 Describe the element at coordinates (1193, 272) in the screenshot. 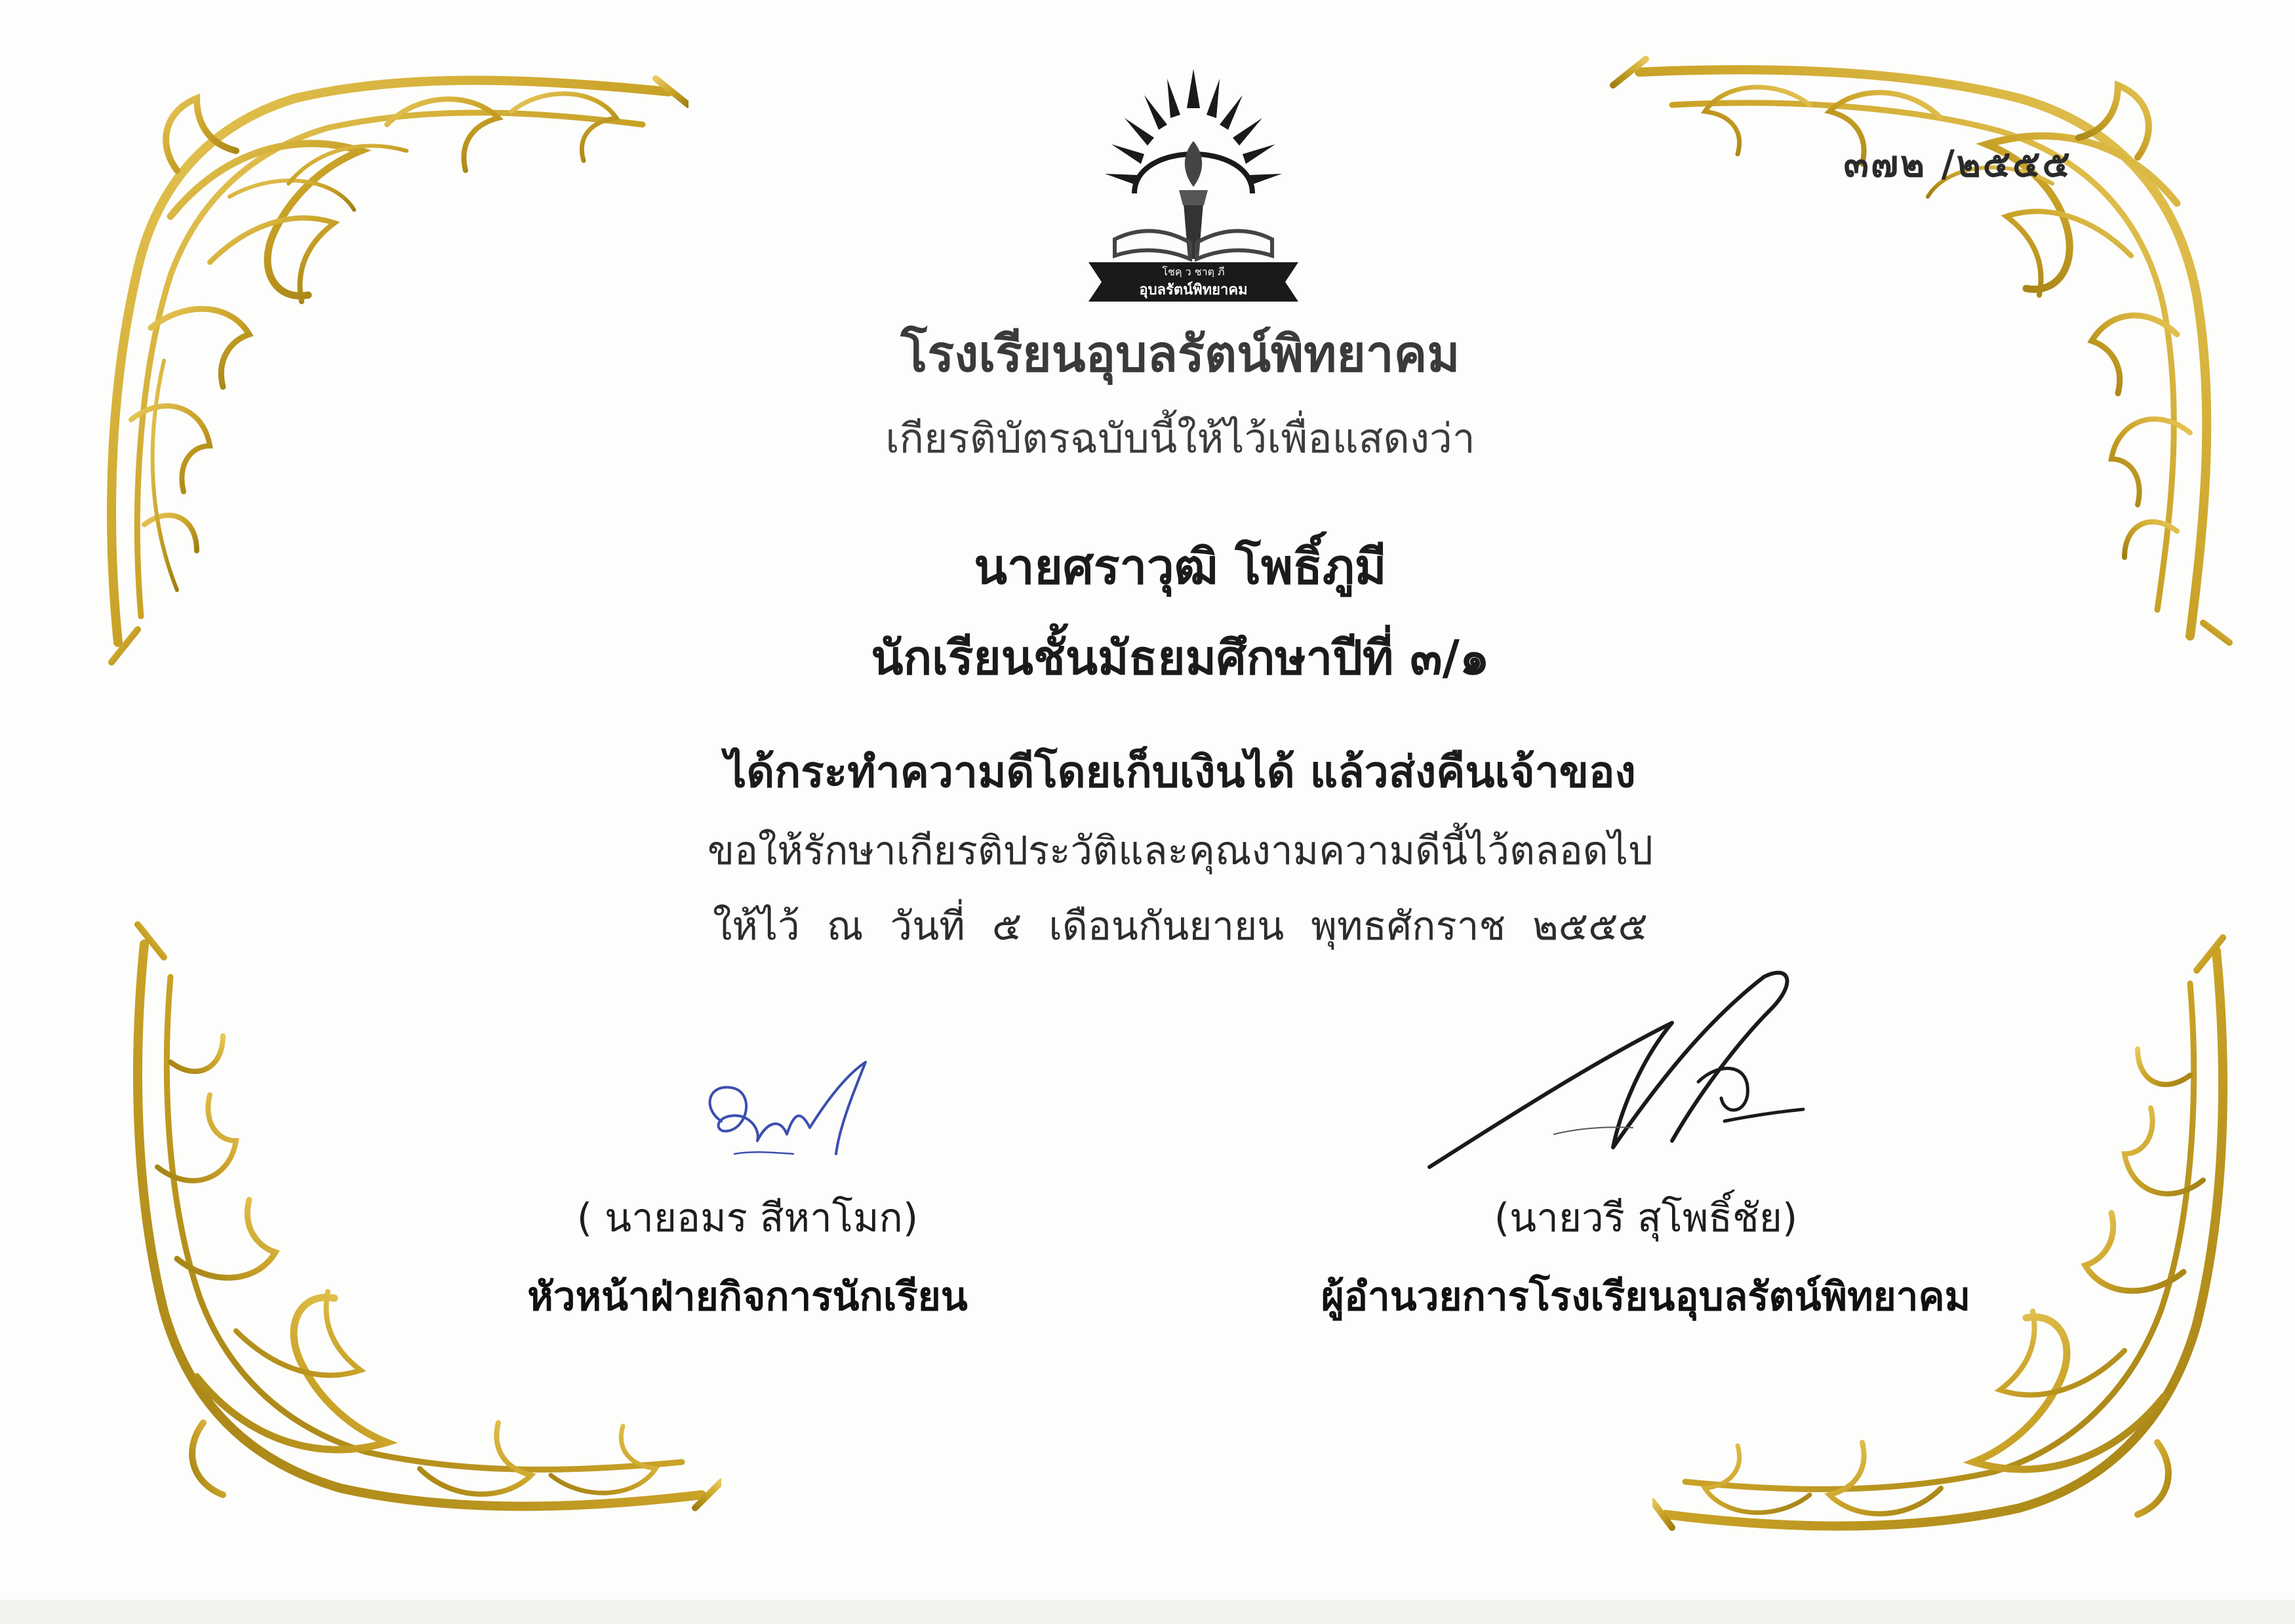

I see `emblem-motto: โชคฺ ว ชาตฺ ภี` at that location.